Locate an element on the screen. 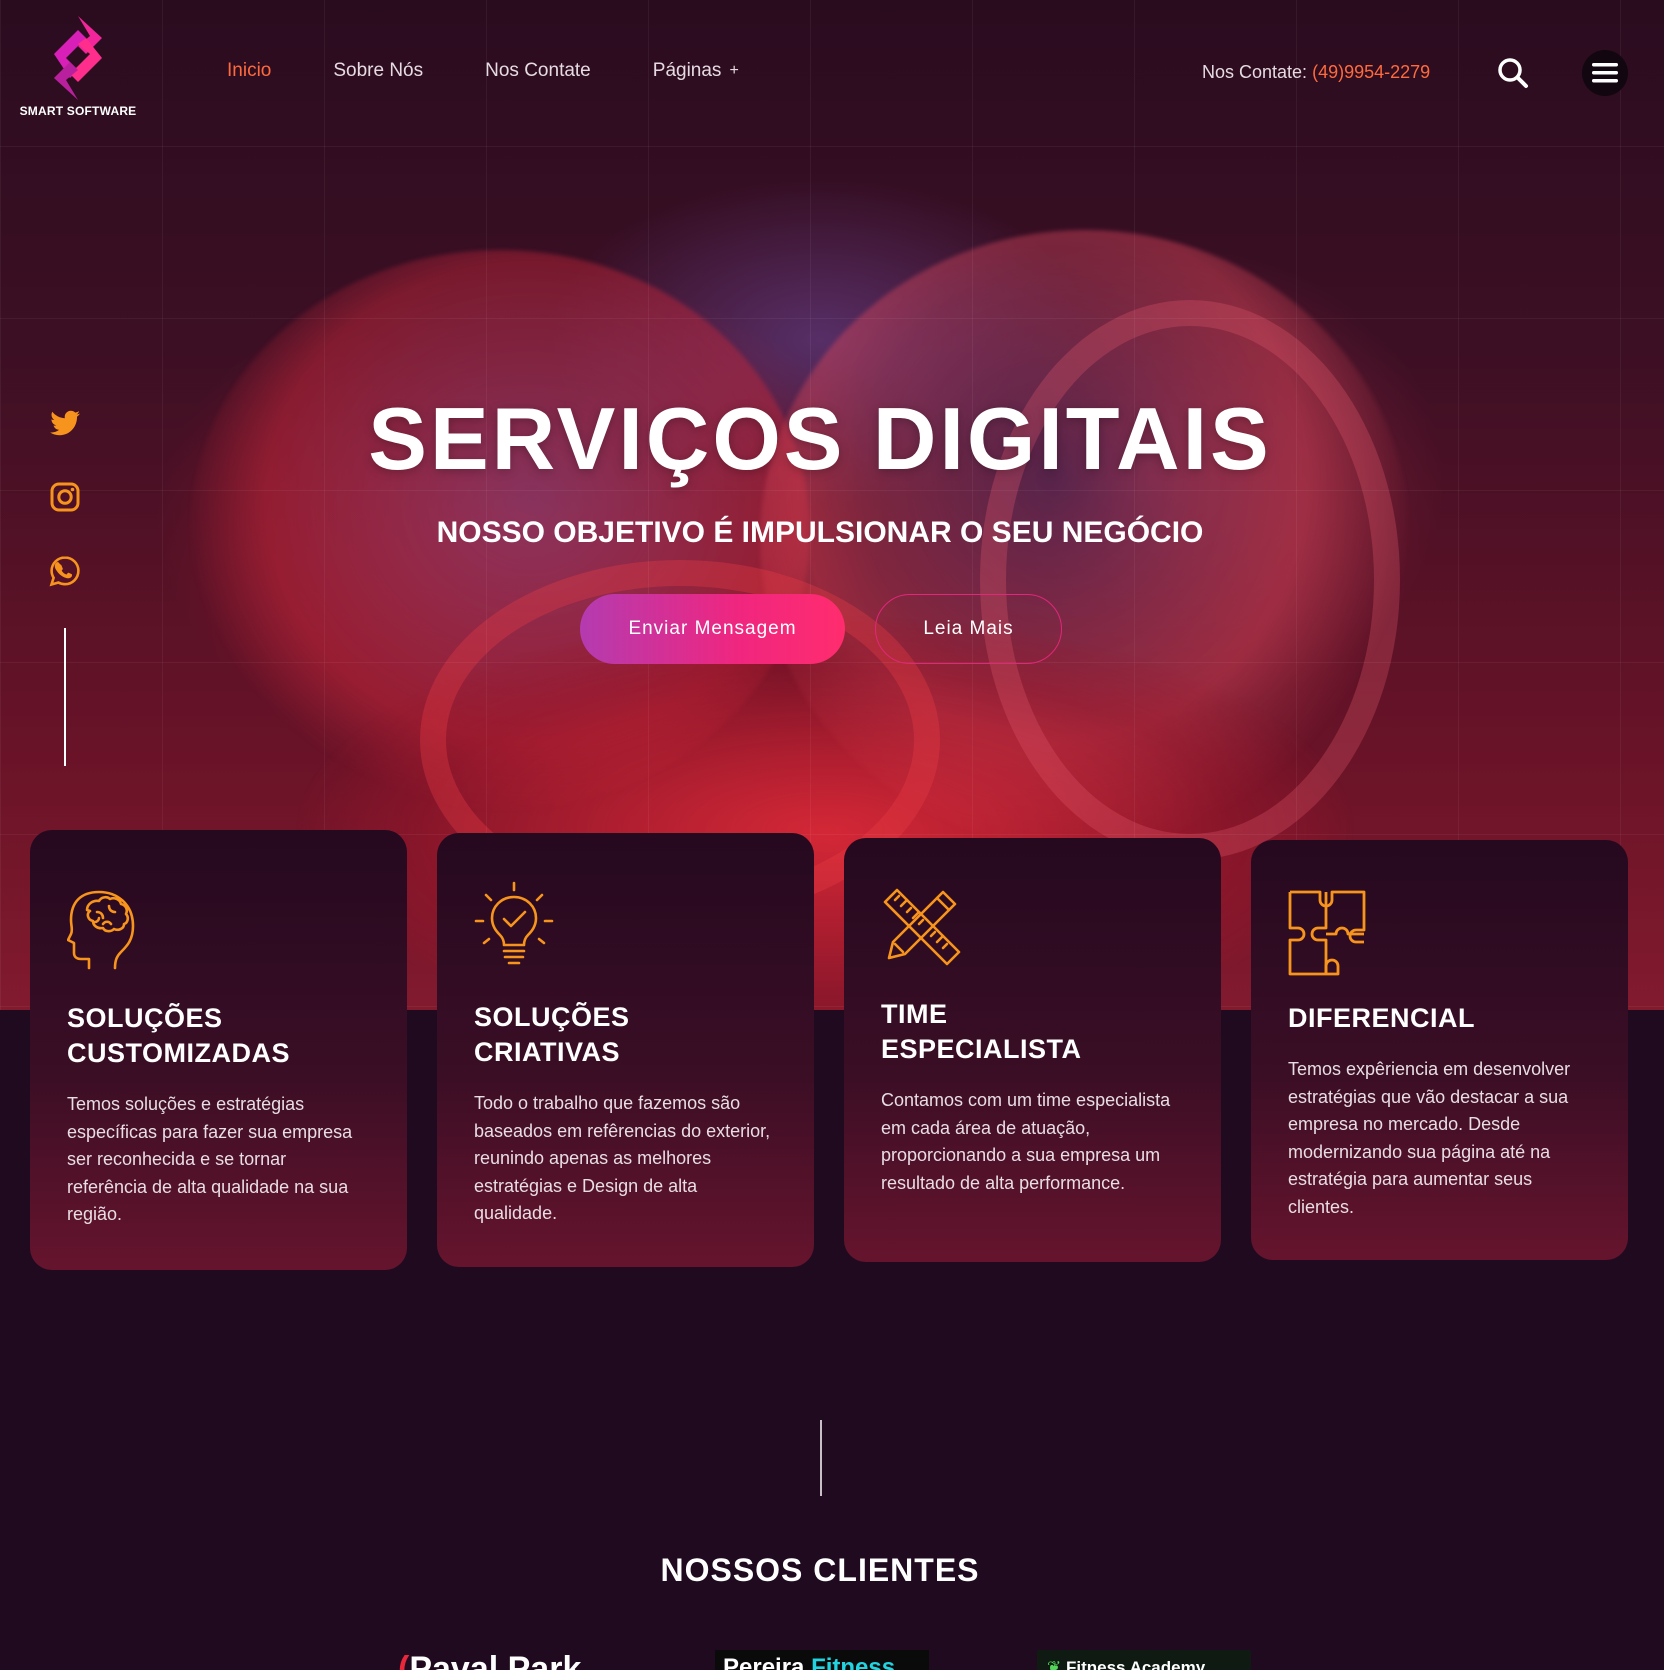  client-logo-paval-park: (Paval Park is located at coordinates (503, 1660).